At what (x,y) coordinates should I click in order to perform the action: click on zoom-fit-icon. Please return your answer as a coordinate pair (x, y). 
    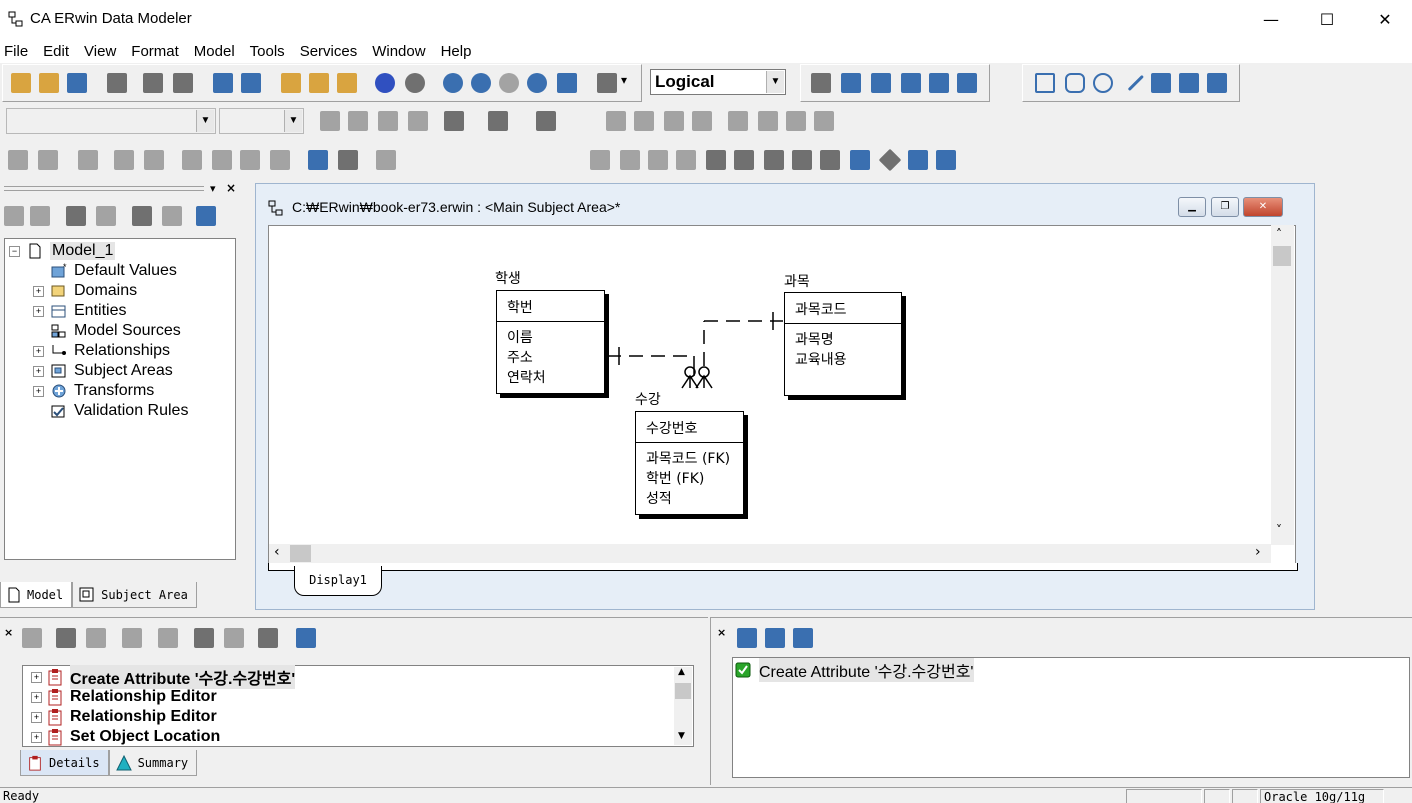
    Looking at the image, I should click on (537, 83).